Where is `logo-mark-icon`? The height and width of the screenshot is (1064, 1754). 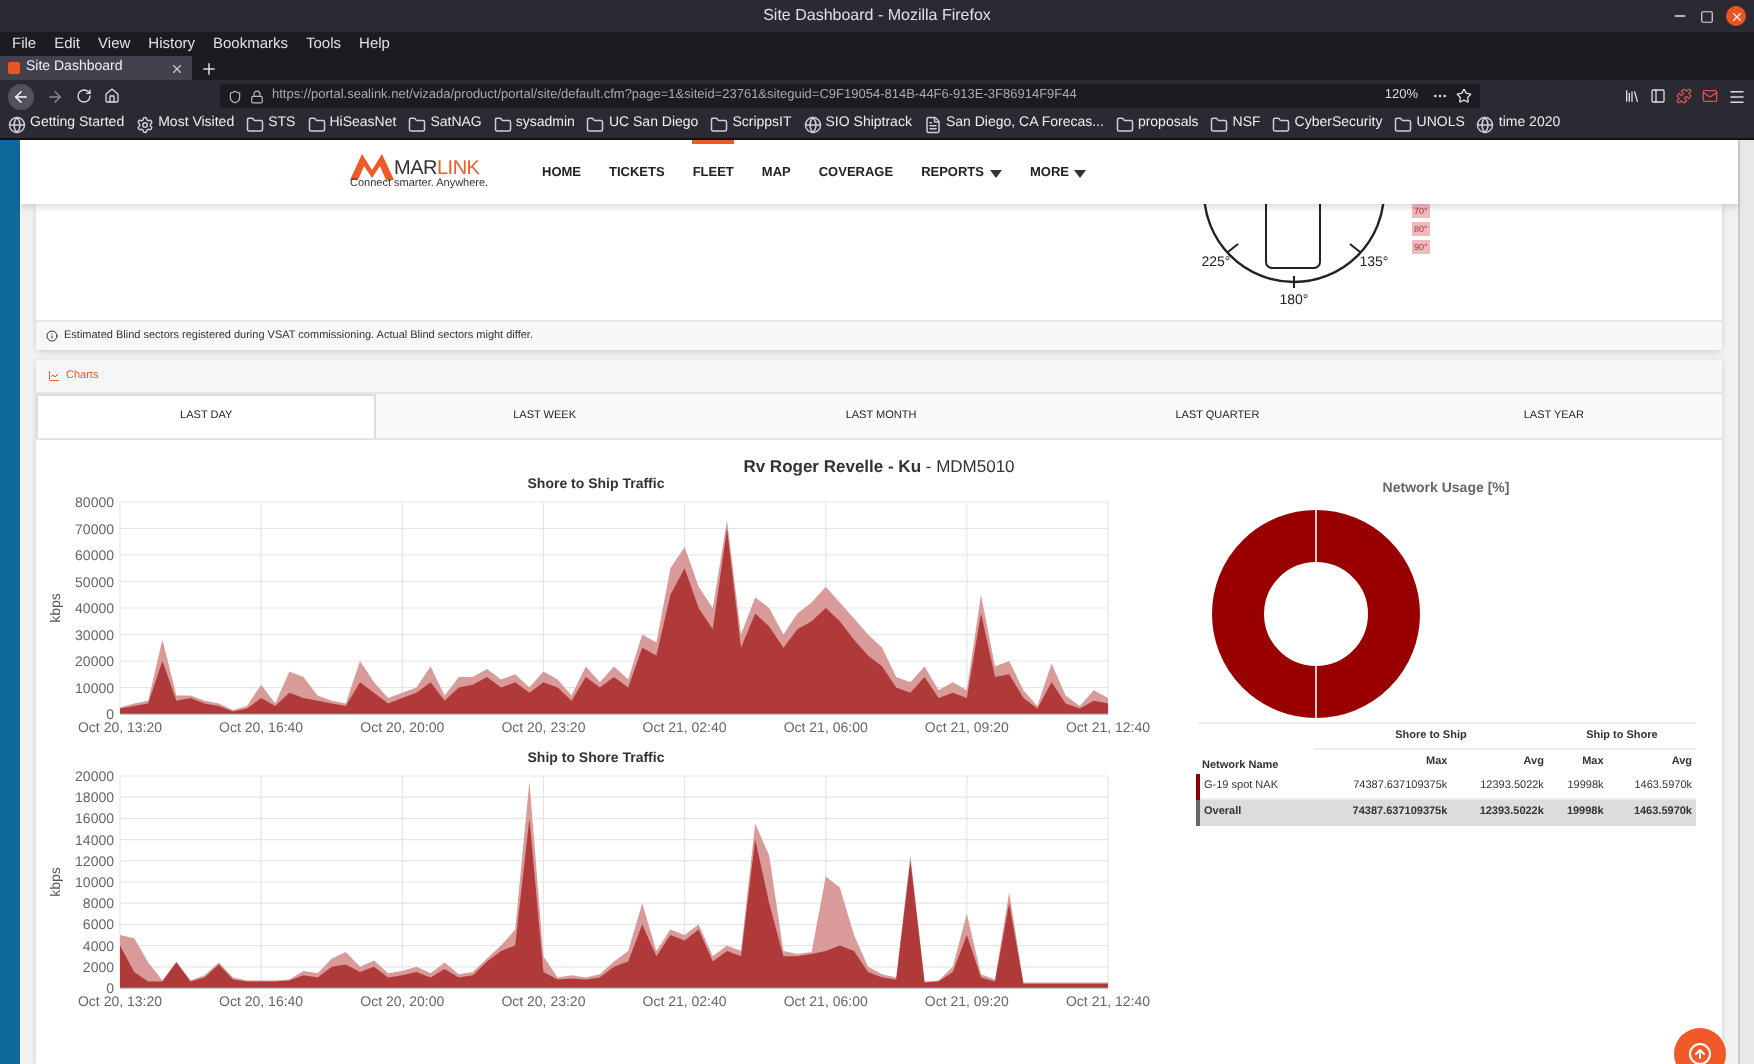 logo-mark-icon is located at coordinates (372, 166).